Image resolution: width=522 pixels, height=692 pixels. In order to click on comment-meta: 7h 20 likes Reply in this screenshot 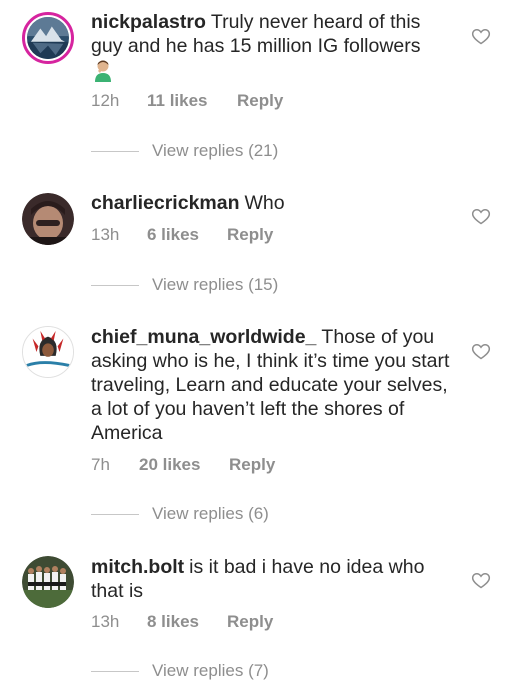, I will do `click(183, 465)`.